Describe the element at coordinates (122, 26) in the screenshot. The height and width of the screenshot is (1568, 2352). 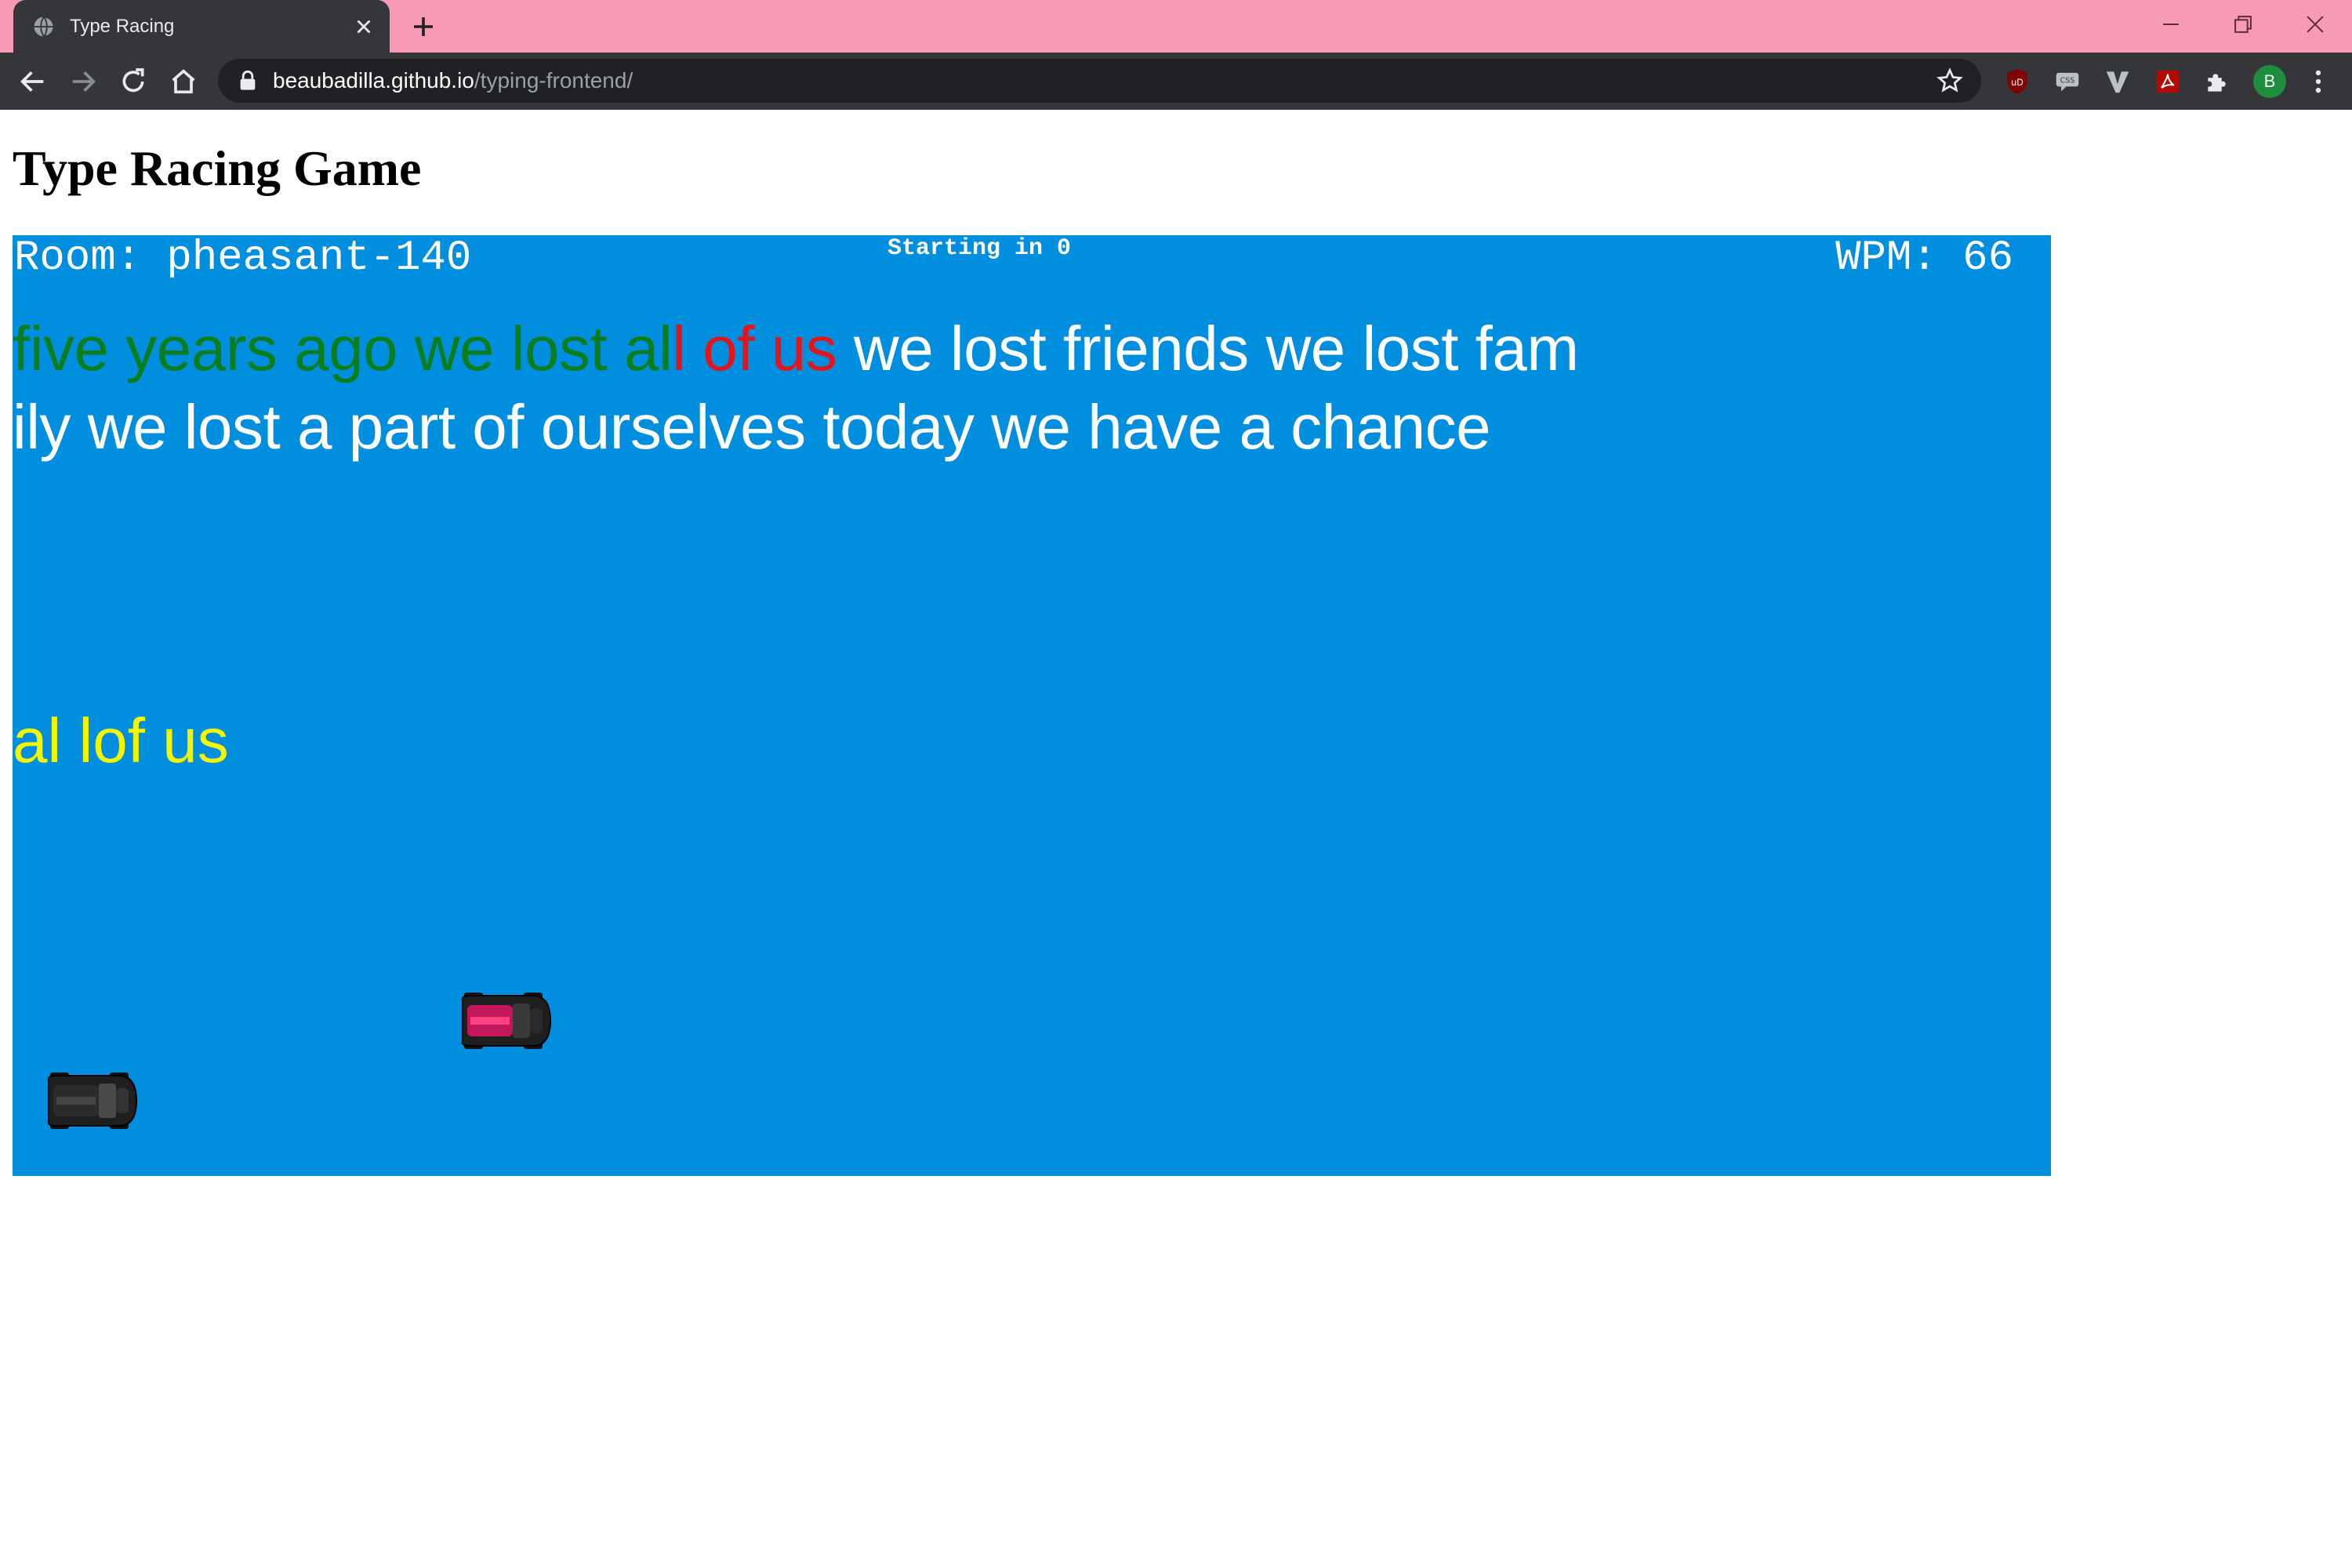
I see `tab-title: Type Racing` at that location.